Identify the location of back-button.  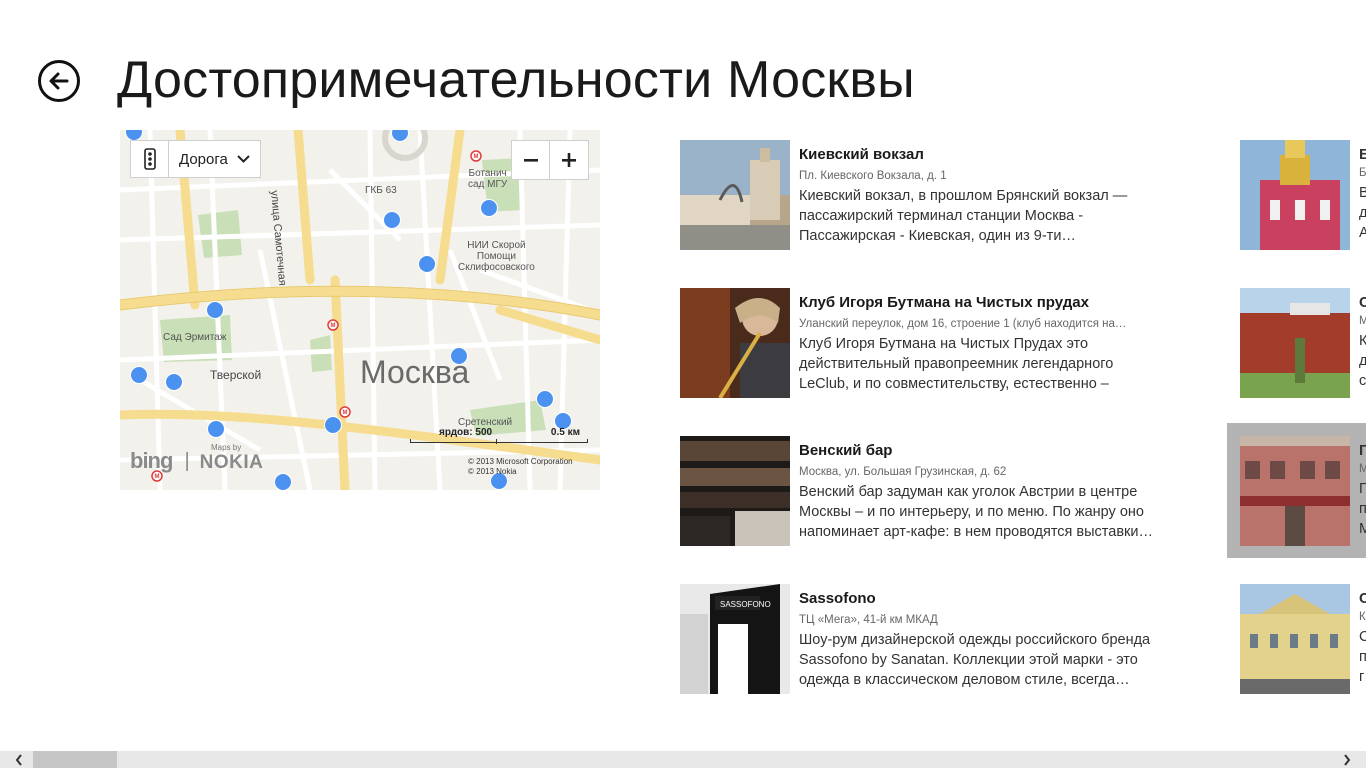
(59, 81).